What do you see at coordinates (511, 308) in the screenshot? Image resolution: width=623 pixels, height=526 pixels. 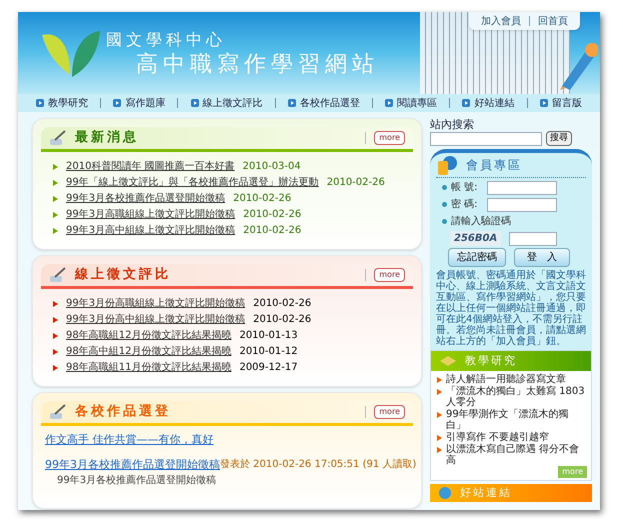 I see `member-note: 會員帳號、密碼通用於「國文學科中心、線上測驗系統、文言文語文互動區、寫作學習網站」，您只要在以上任何一個網站註冊通過，即可在此4個網站登入，不需另行註冊。若您尚未註冊會員，請點選網站右上方的「加入會員」鈕。` at bounding box center [511, 308].